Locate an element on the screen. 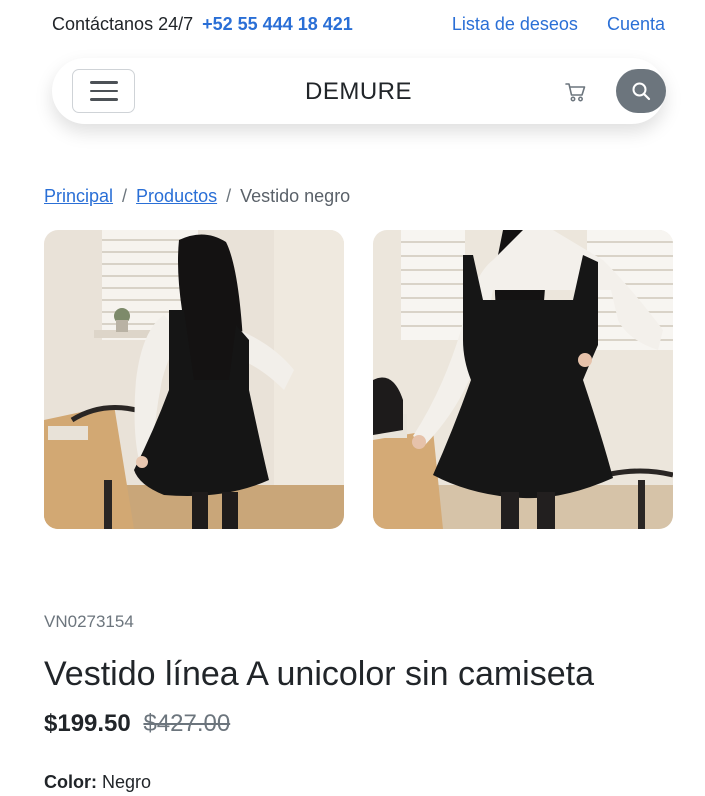  contact-label: Contáctanos 24/7 is located at coordinates (123, 24).